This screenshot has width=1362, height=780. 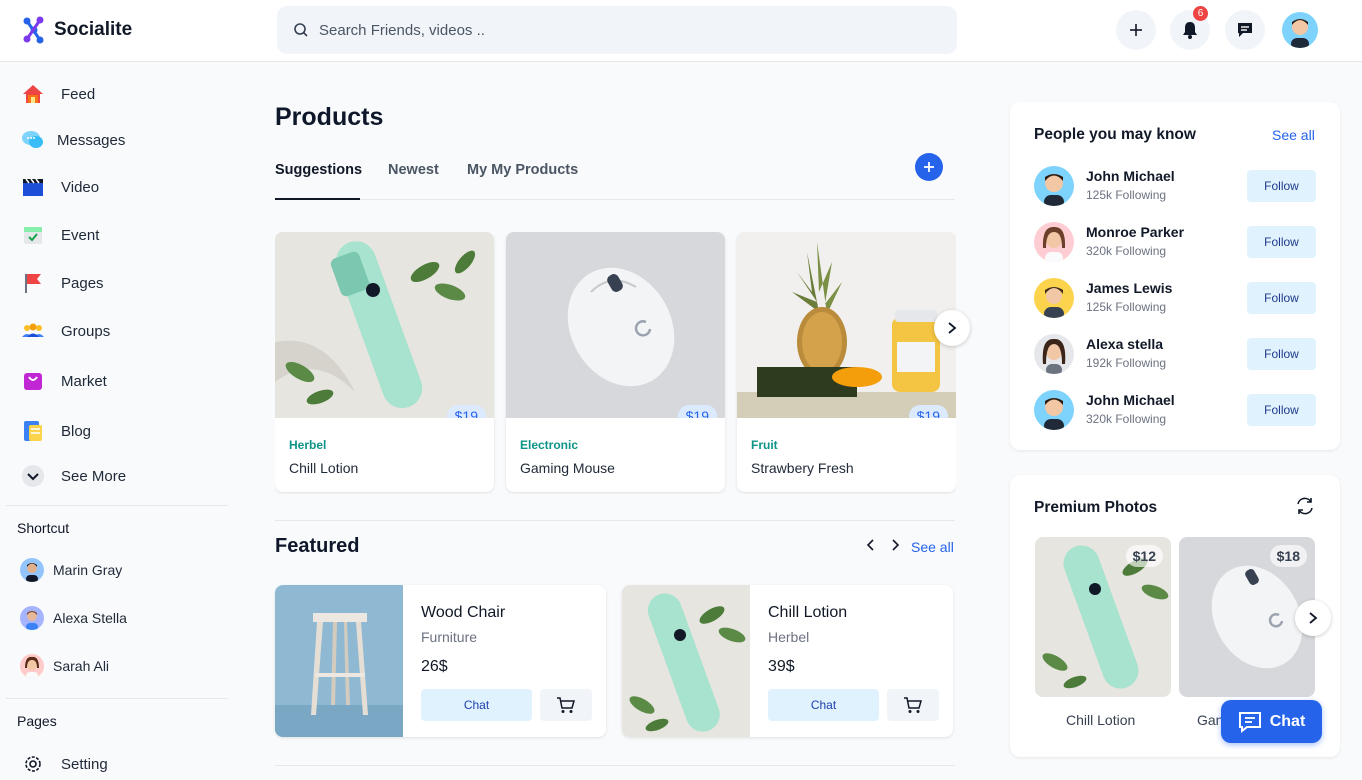 I want to click on product-card: $19 Fruit Strawbery Fresh, so click(x=846, y=362).